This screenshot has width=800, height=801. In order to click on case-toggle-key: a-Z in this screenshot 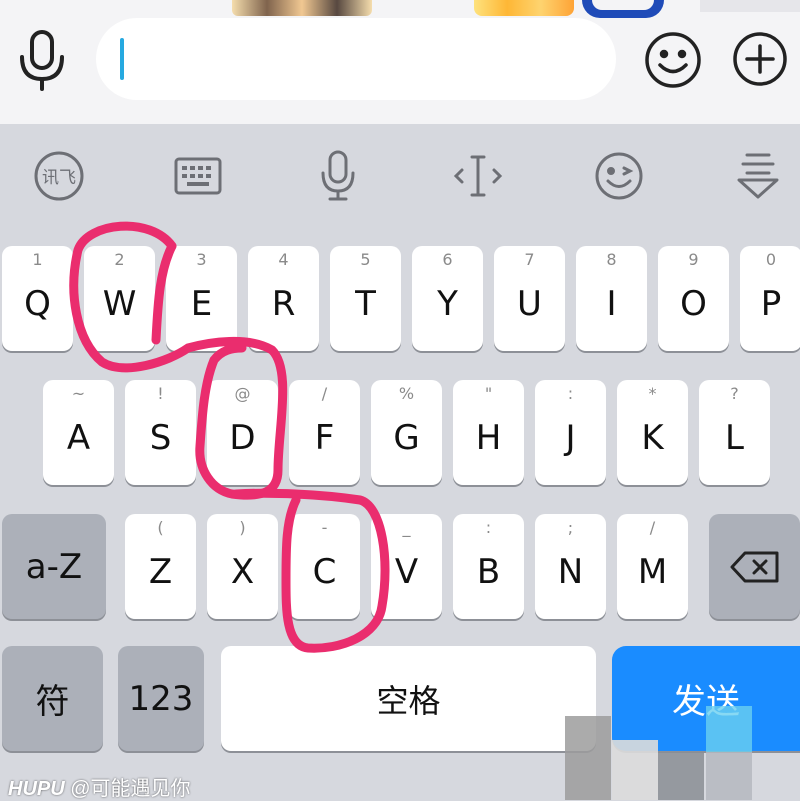, I will do `click(54, 566)`.